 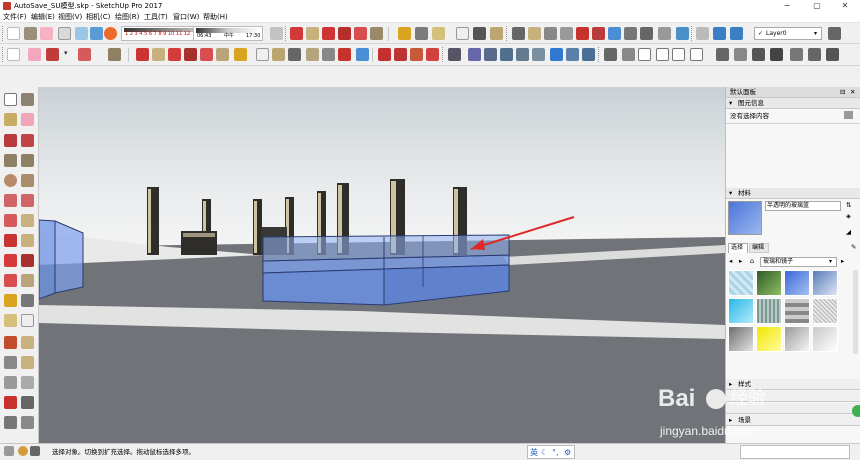 I want to click on scale-tool-icon, so click(x=206, y=54).